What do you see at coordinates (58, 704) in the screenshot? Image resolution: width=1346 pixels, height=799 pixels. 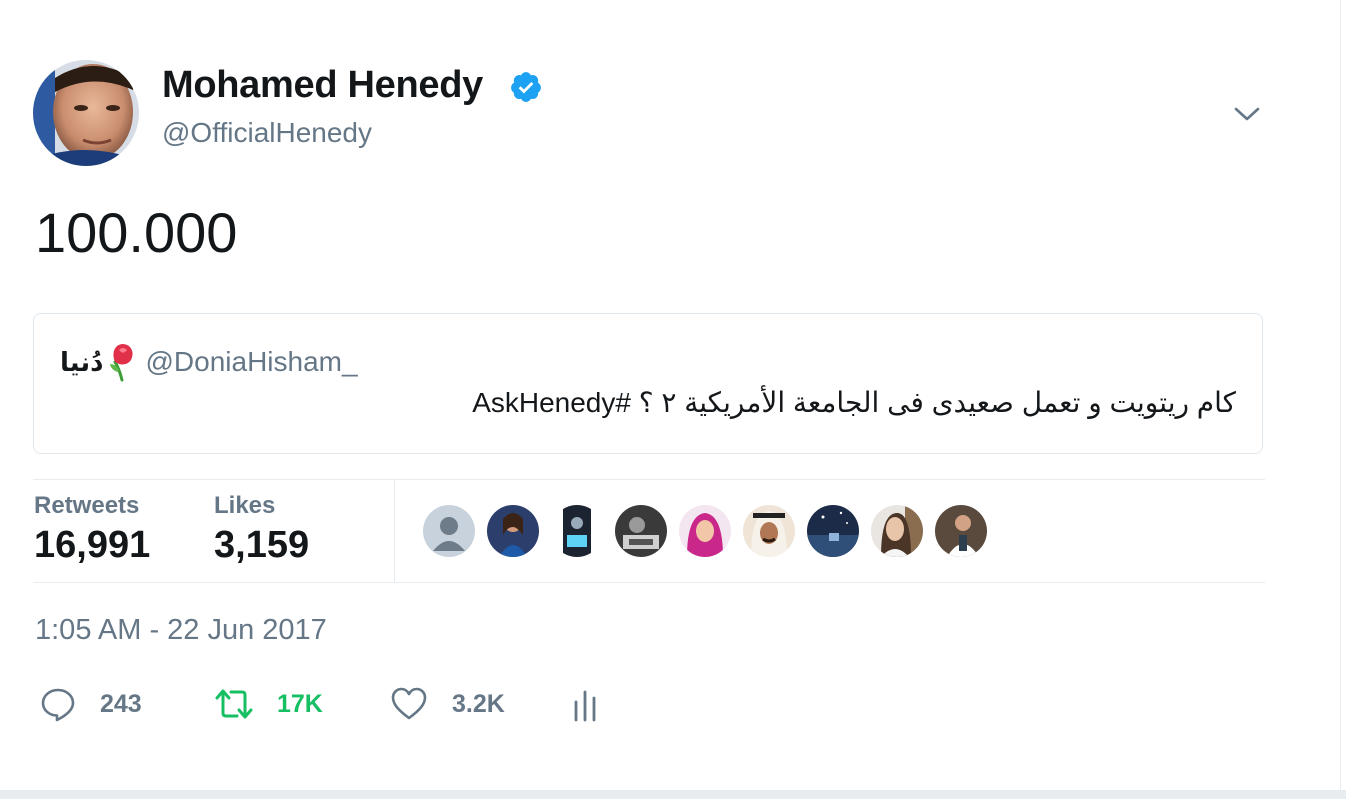 I see `reply-icon` at bounding box center [58, 704].